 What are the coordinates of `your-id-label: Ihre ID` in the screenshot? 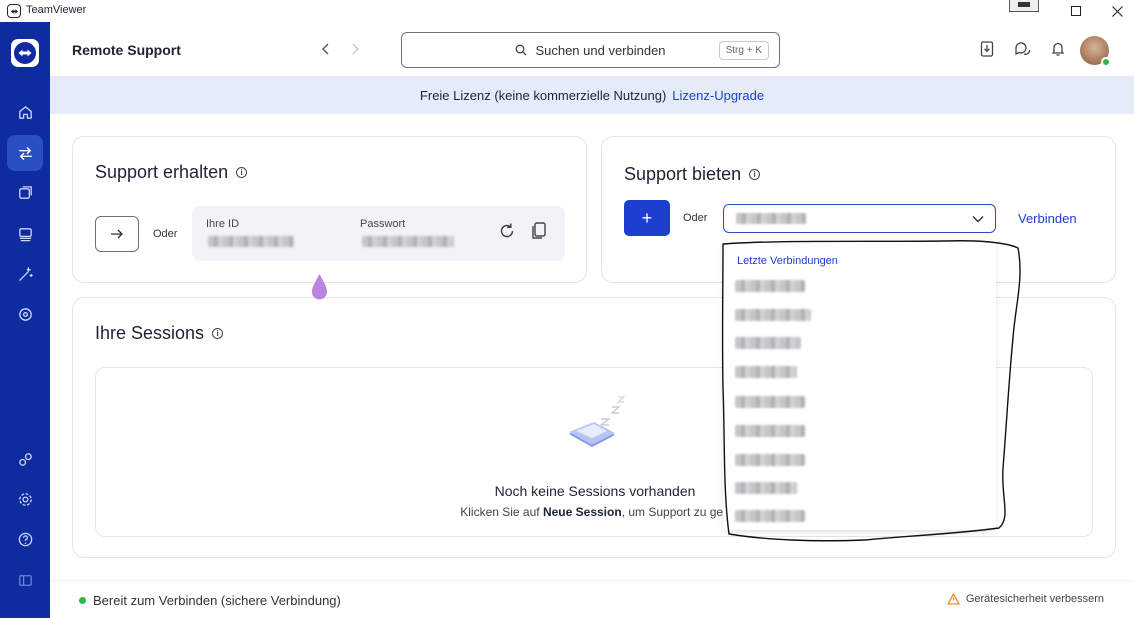 It's located at (223, 224).